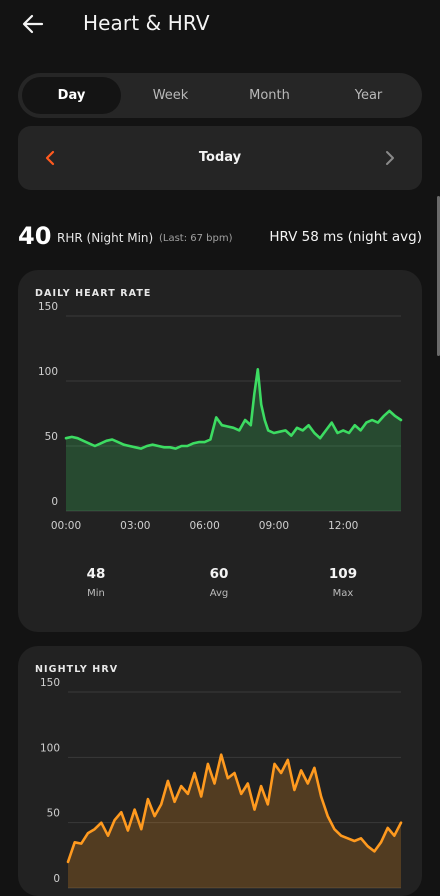  What do you see at coordinates (274, 526) in the screenshot?
I see `x-tick-label: 09:00` at bounding box center [274, 526].